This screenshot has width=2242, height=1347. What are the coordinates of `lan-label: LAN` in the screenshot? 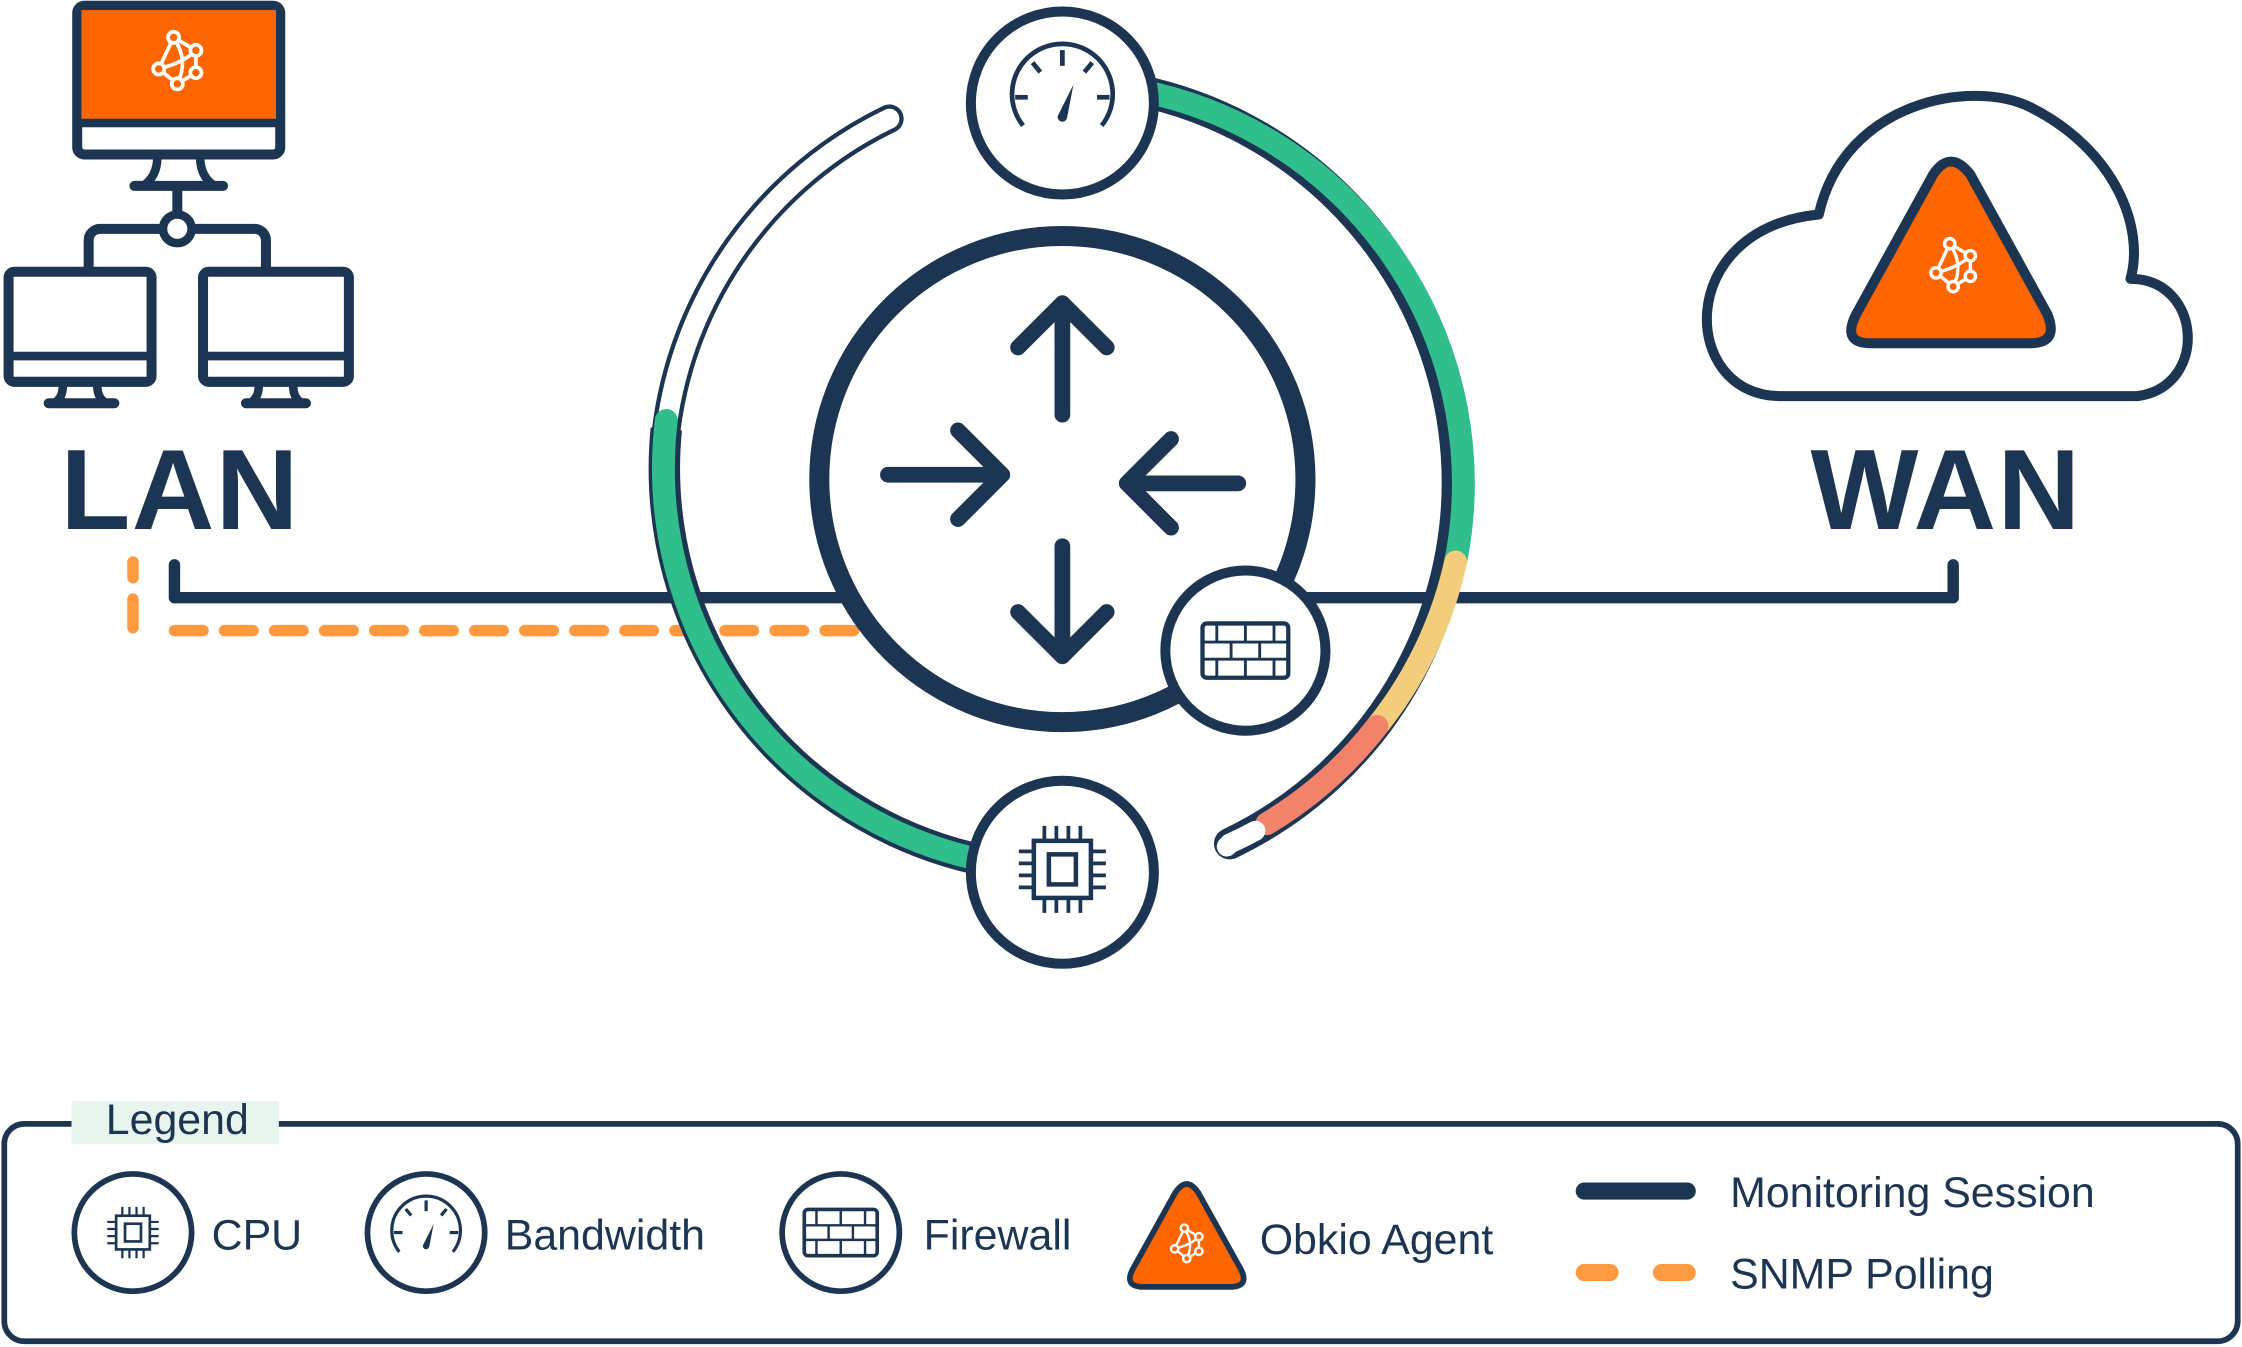 It's located at (179, 490).